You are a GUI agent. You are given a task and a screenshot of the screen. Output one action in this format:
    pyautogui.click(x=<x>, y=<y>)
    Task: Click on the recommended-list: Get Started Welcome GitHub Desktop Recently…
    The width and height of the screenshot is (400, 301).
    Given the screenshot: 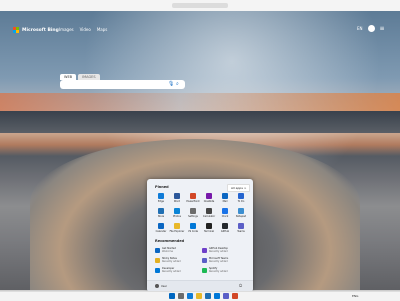 What is the action you would take?
    pyautogui.click(x=202, y=260)
    